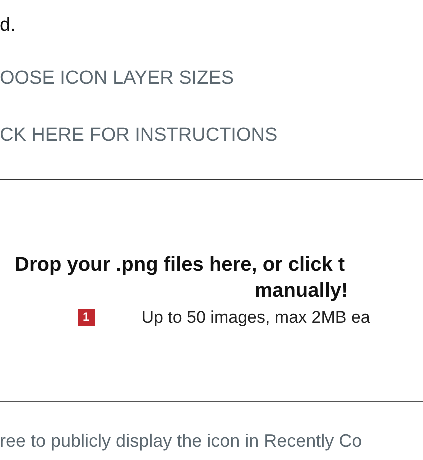 The width and height of the screenshot is (423, 460). Describe the element at coordinates (117, 79) in the screenshot. I see `section-link: OOSE ICON LAYER SIZES` at that location.